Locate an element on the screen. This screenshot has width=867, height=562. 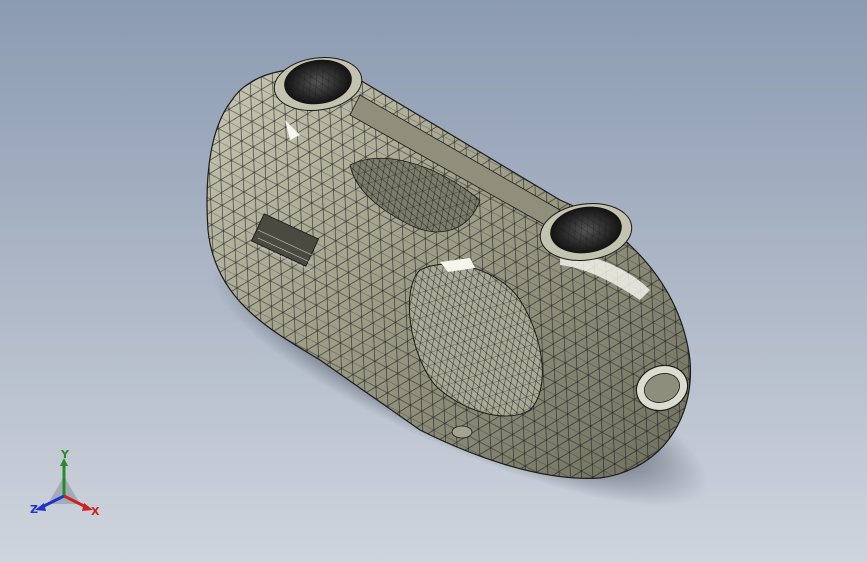
x-axis-label: X is located at coordinates (95, 511).